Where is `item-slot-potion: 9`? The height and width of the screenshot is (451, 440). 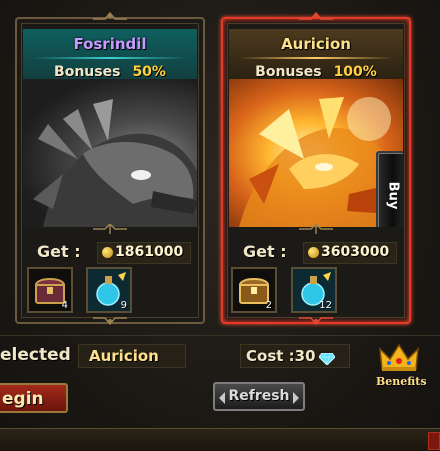
item-slot-potion: 9 is located at coordinates (109, 290).